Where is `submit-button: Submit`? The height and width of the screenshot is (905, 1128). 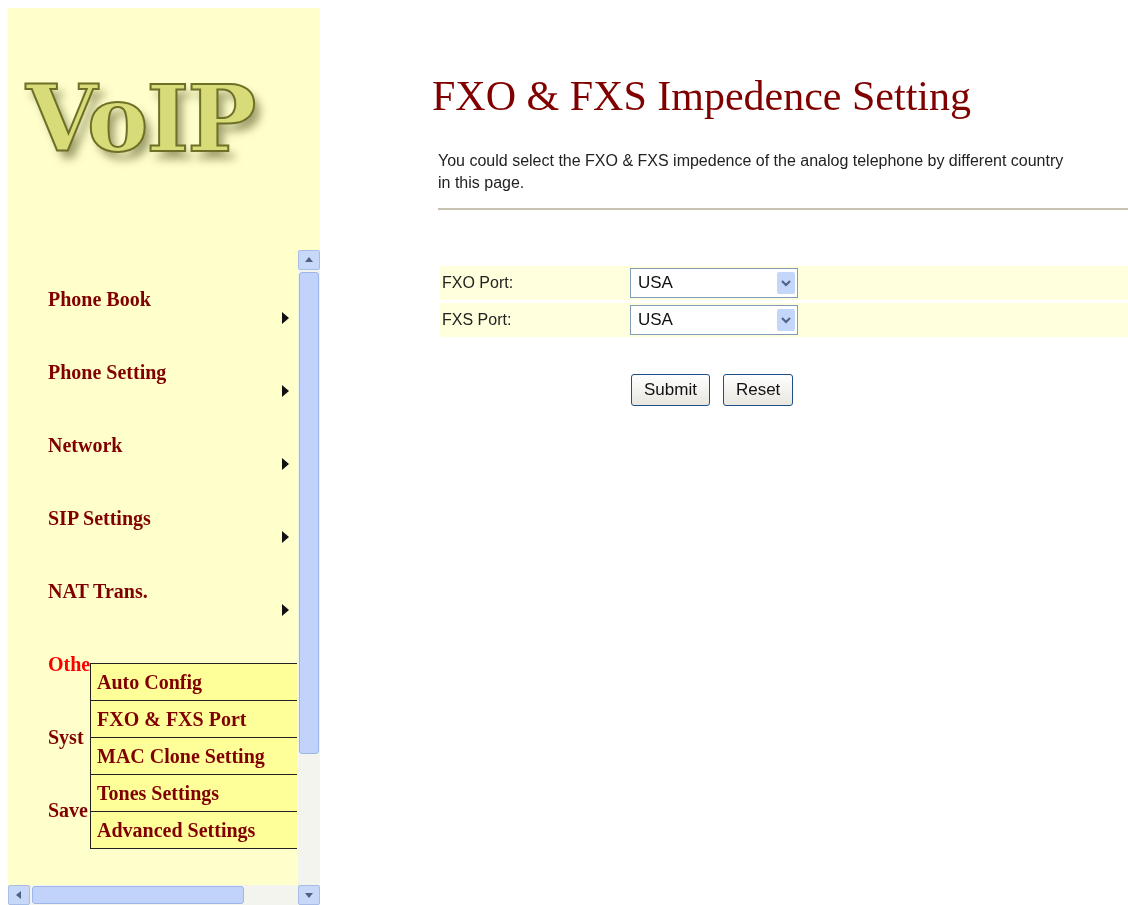 submit-button: Submit is located at coordinates (670, 390).